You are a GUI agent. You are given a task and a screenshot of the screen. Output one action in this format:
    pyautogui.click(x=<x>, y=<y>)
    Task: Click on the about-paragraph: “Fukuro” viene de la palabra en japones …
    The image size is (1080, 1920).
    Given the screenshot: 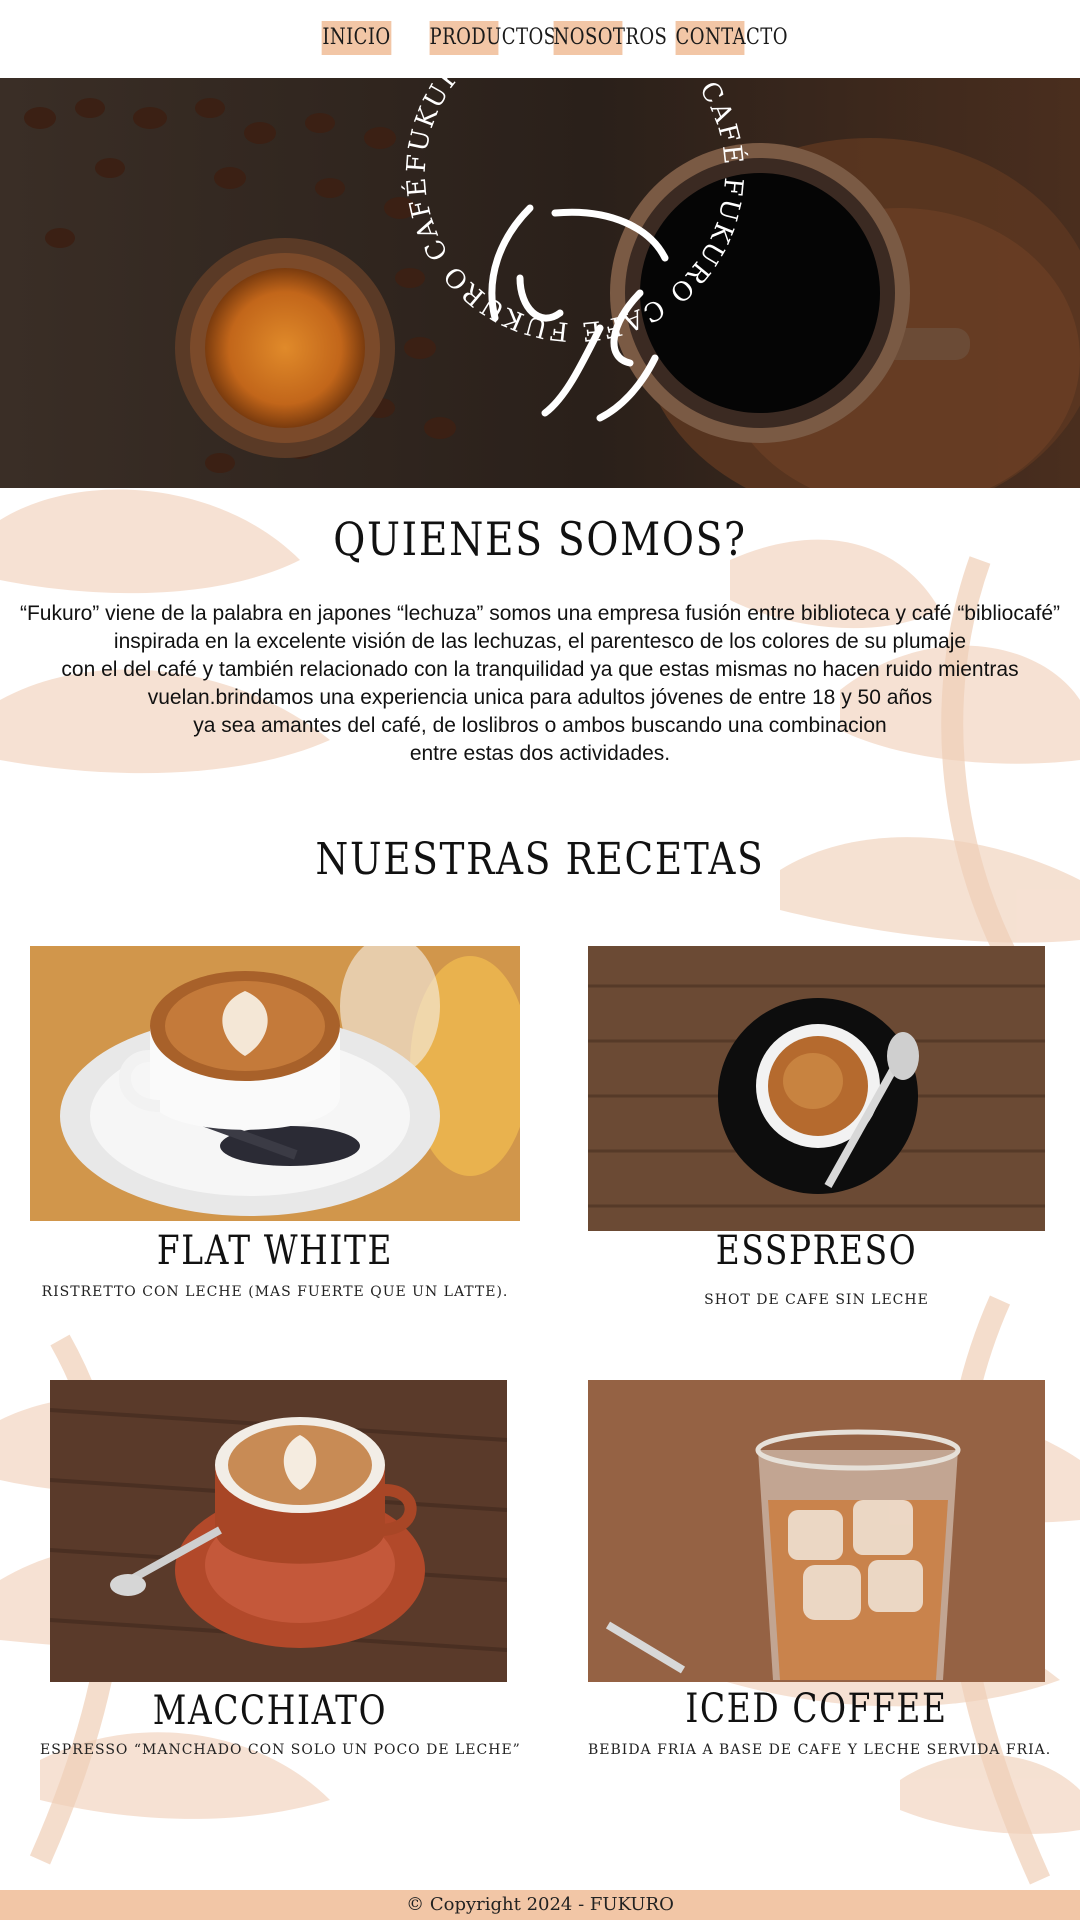 What is the action you would take?
    pyautogui.click(x=540, y=684)
    